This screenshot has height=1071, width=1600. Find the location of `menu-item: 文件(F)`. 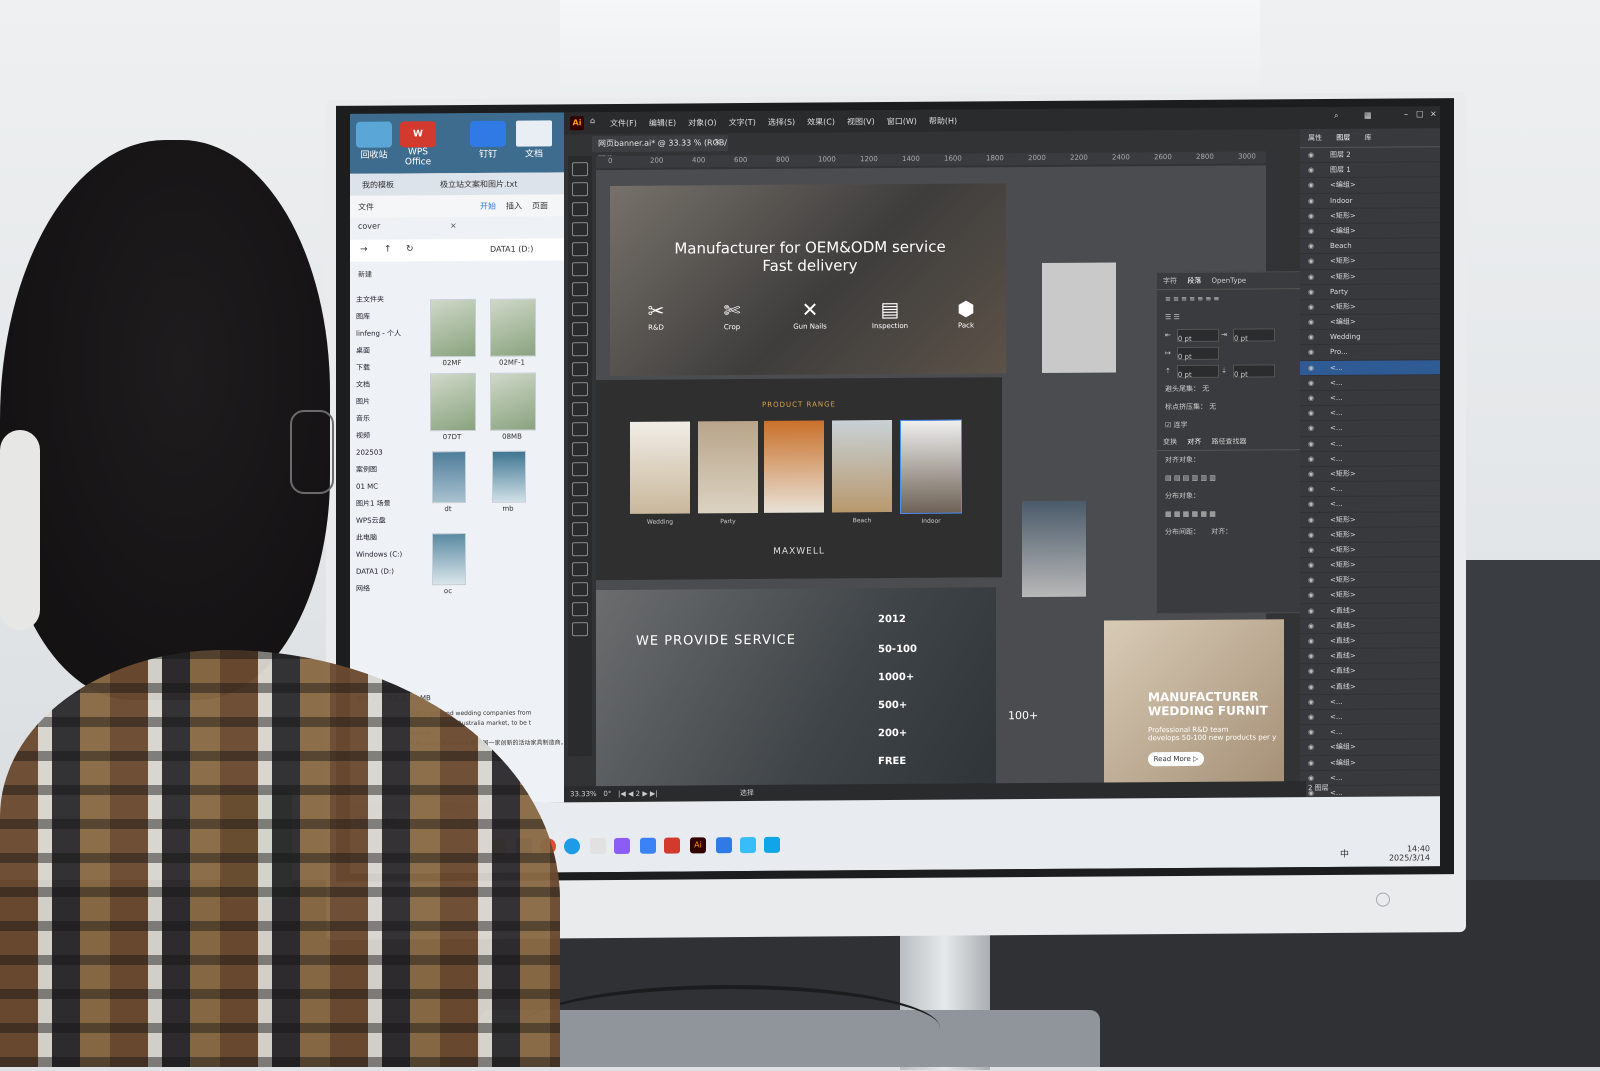

menu-item: 文件(F) is located at coordinates (623, 123).